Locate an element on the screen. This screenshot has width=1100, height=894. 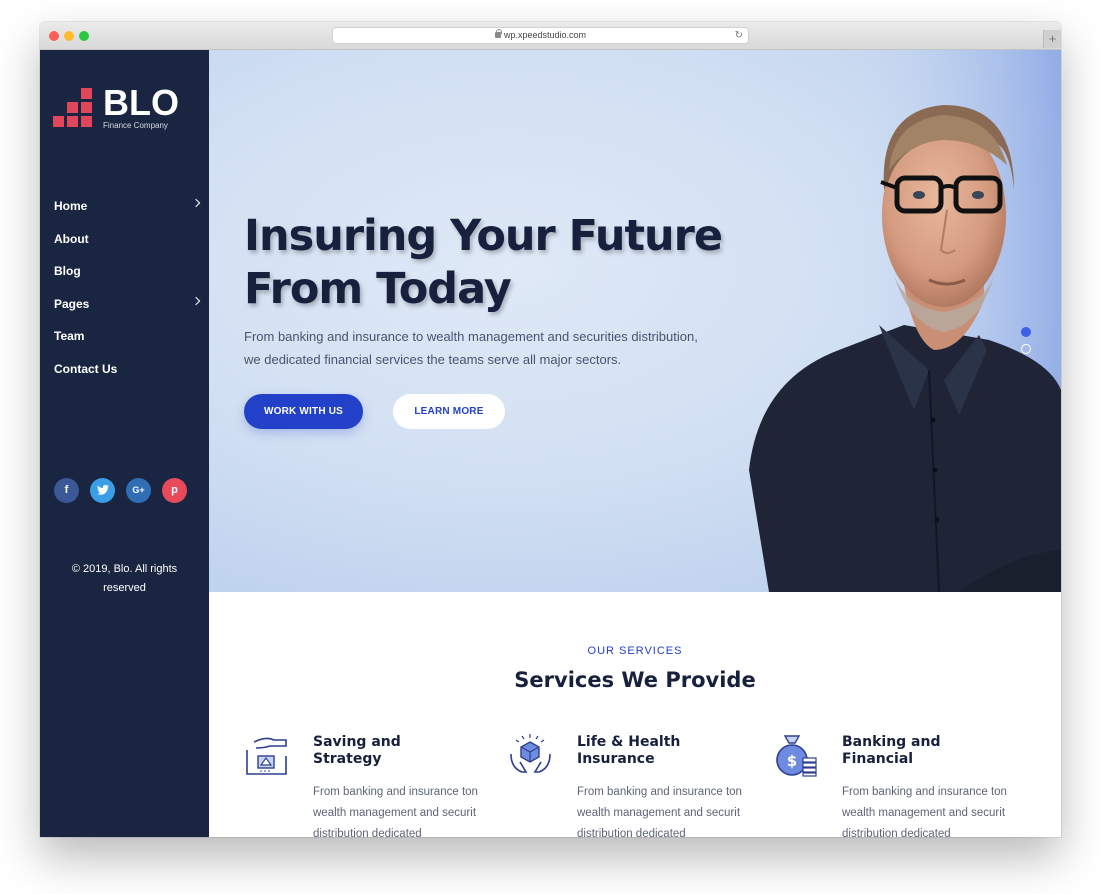
nav-item-label: Team is located at coordinates (69, 336).